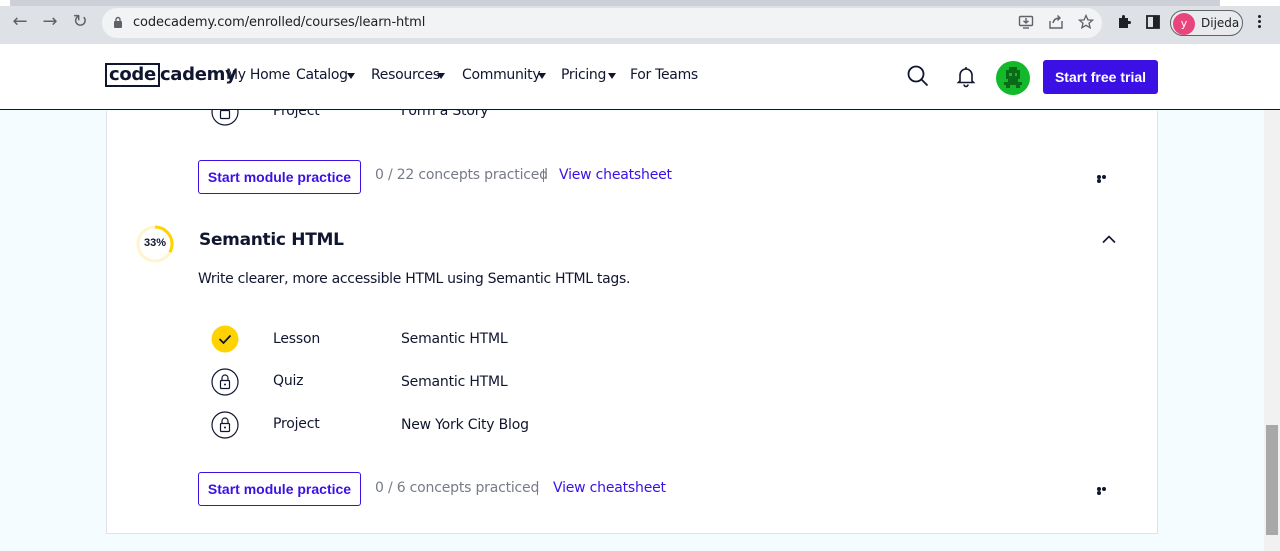 The height and width of the screenshot is (551, 1280). I want to click on row-type-lesson: Lesson, so click(296, 339).